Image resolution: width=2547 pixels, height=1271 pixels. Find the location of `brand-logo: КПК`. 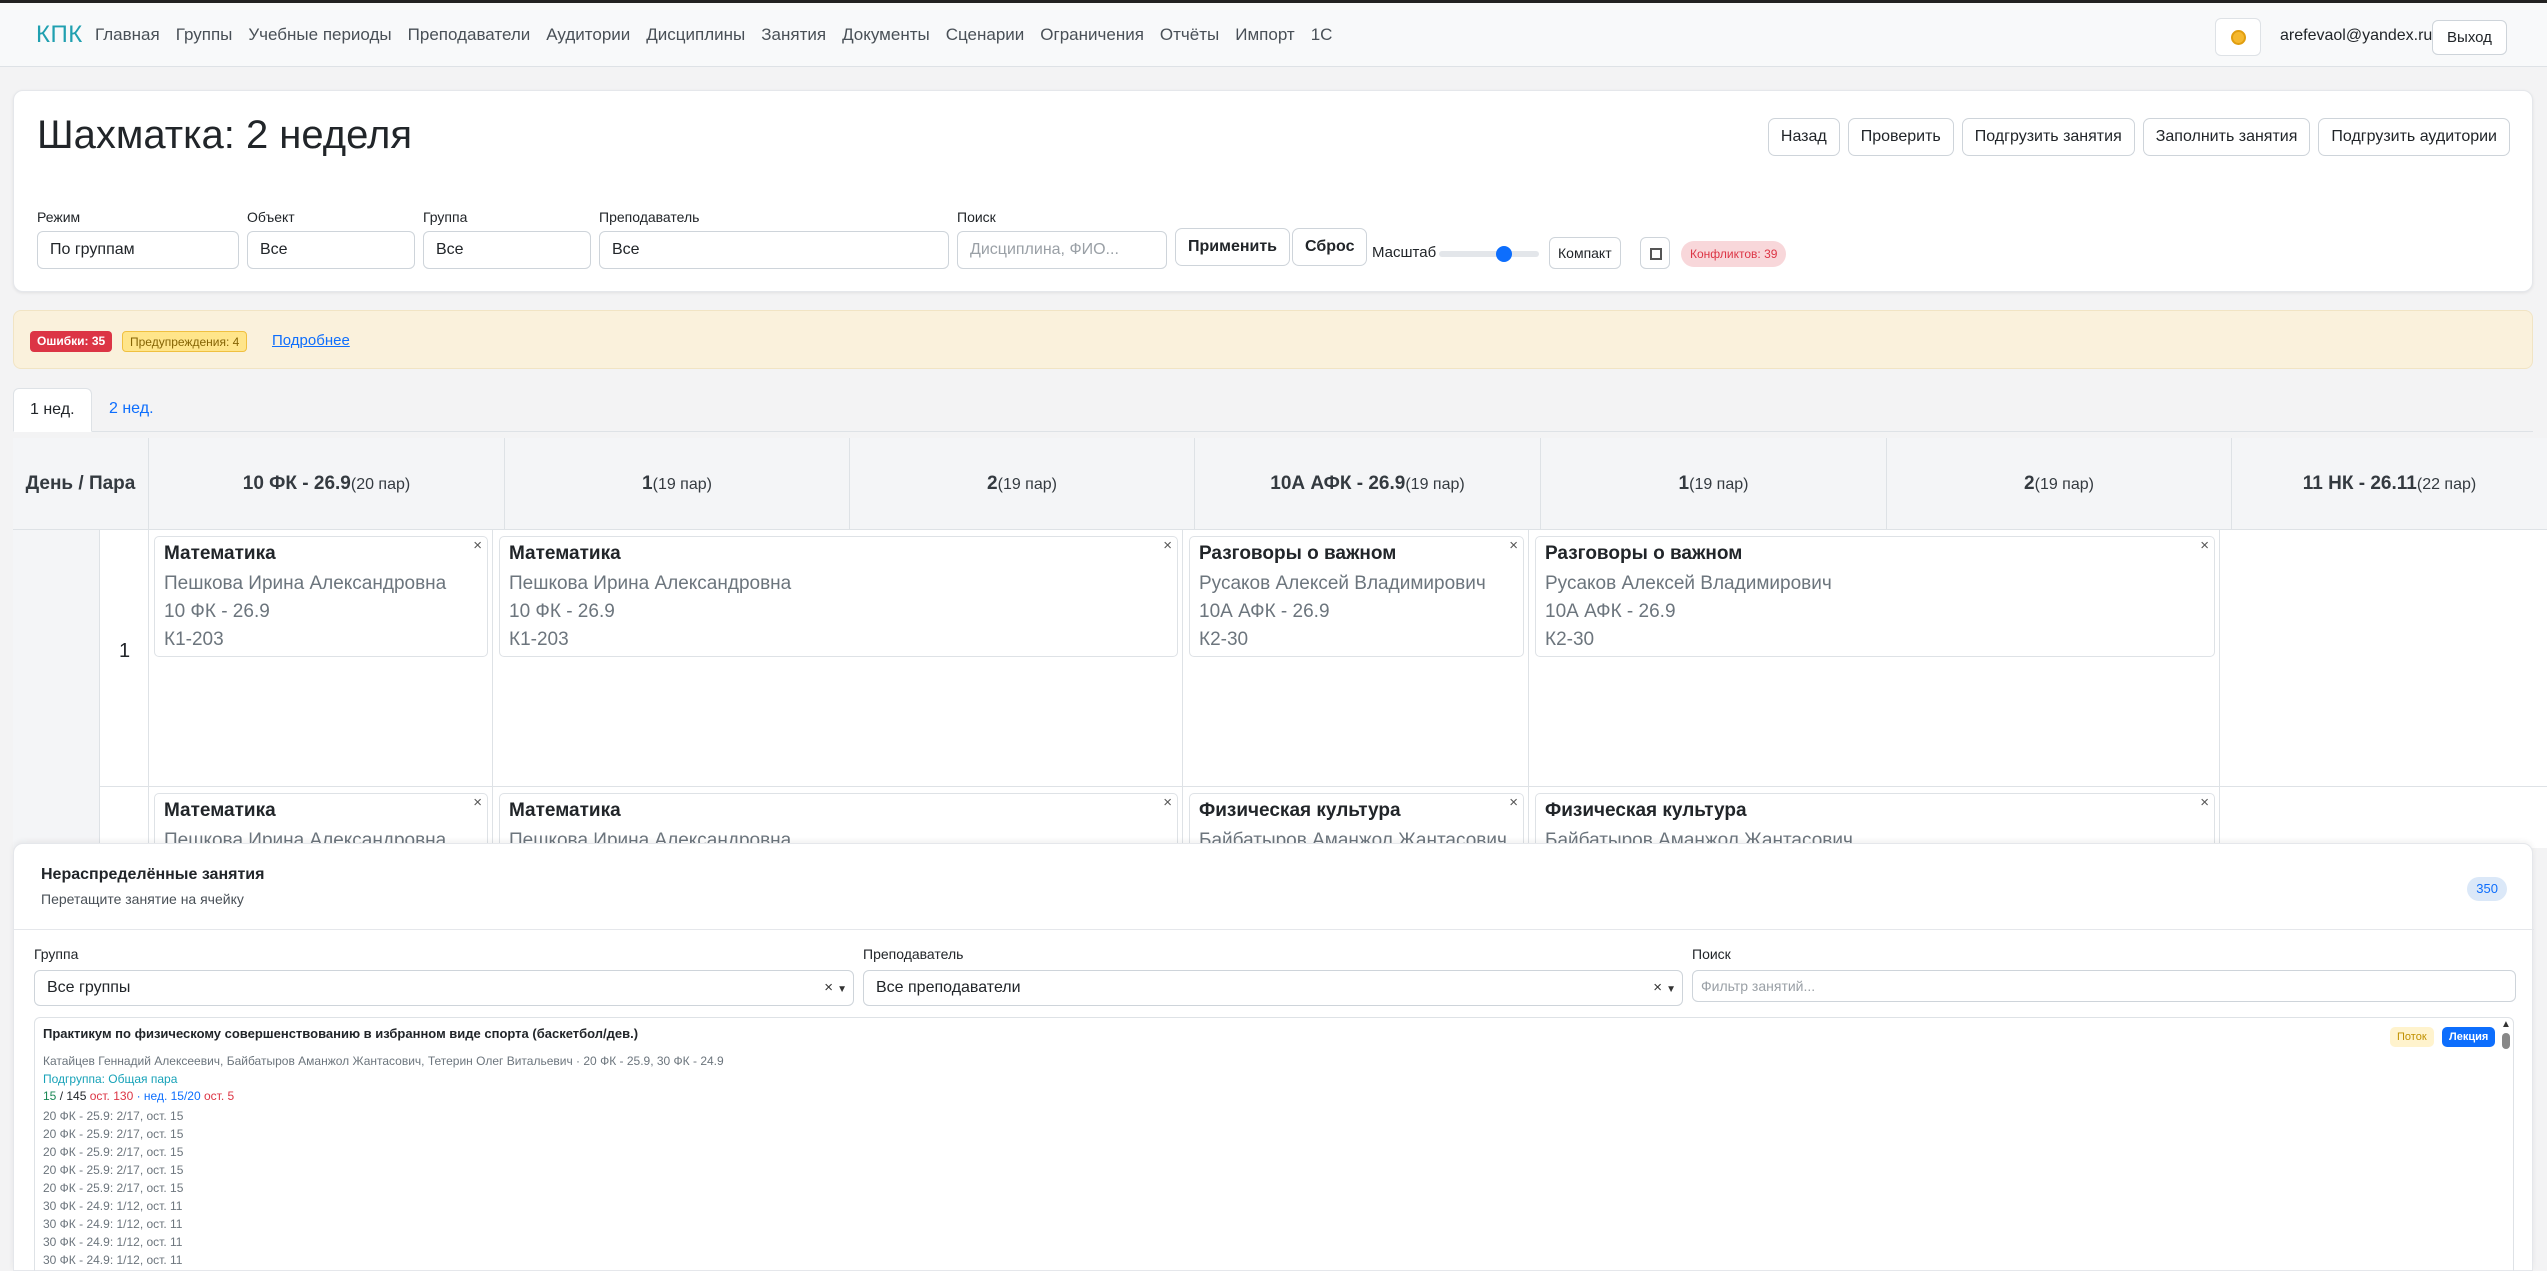

brand-logo: КПК is located at coordinates (59, 35).